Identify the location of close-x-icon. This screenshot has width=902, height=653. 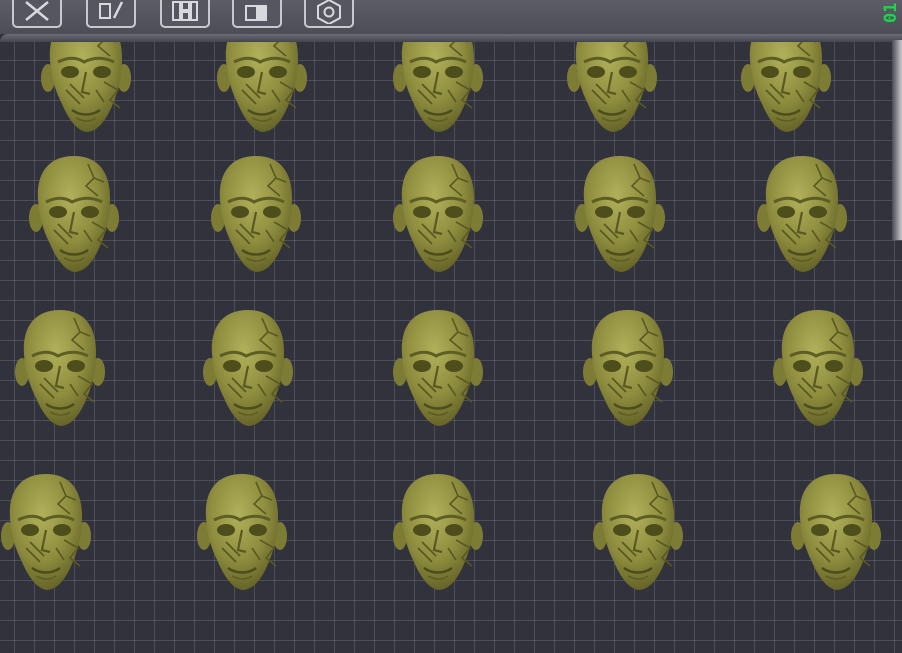
(37, 11).